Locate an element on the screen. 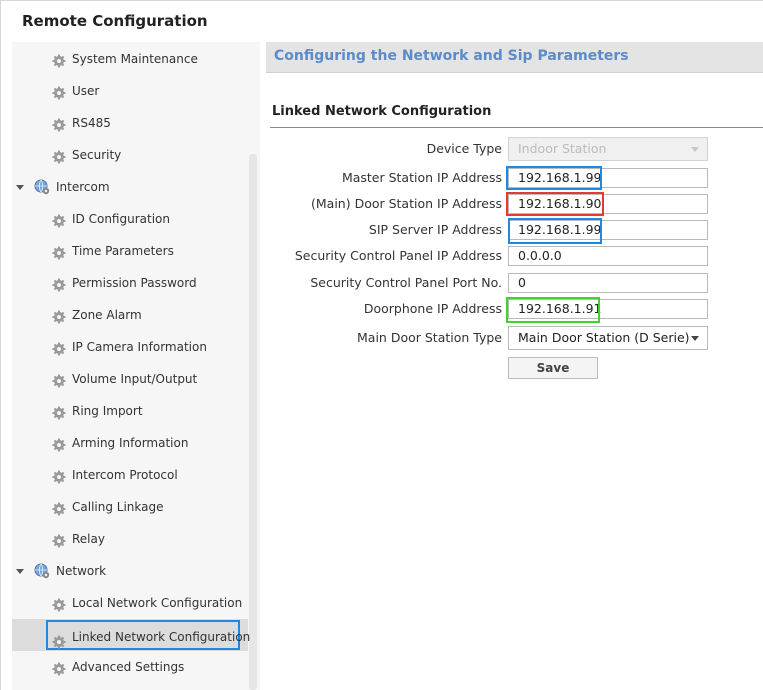  sidebar-item-label: Advanced Settings is located at coordinates (128, 667).